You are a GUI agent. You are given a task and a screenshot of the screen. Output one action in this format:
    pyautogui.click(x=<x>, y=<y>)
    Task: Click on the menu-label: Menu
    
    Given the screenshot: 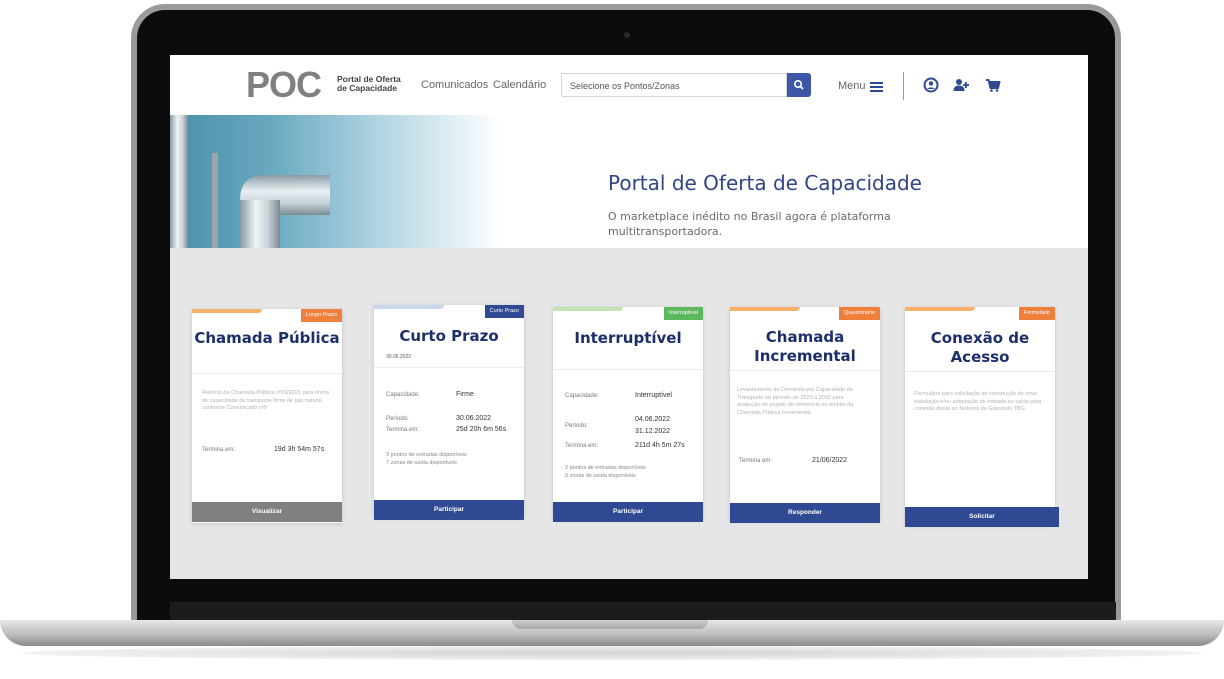 What is the action you would take?
    pyautogui.click(x=852, y=86)
    